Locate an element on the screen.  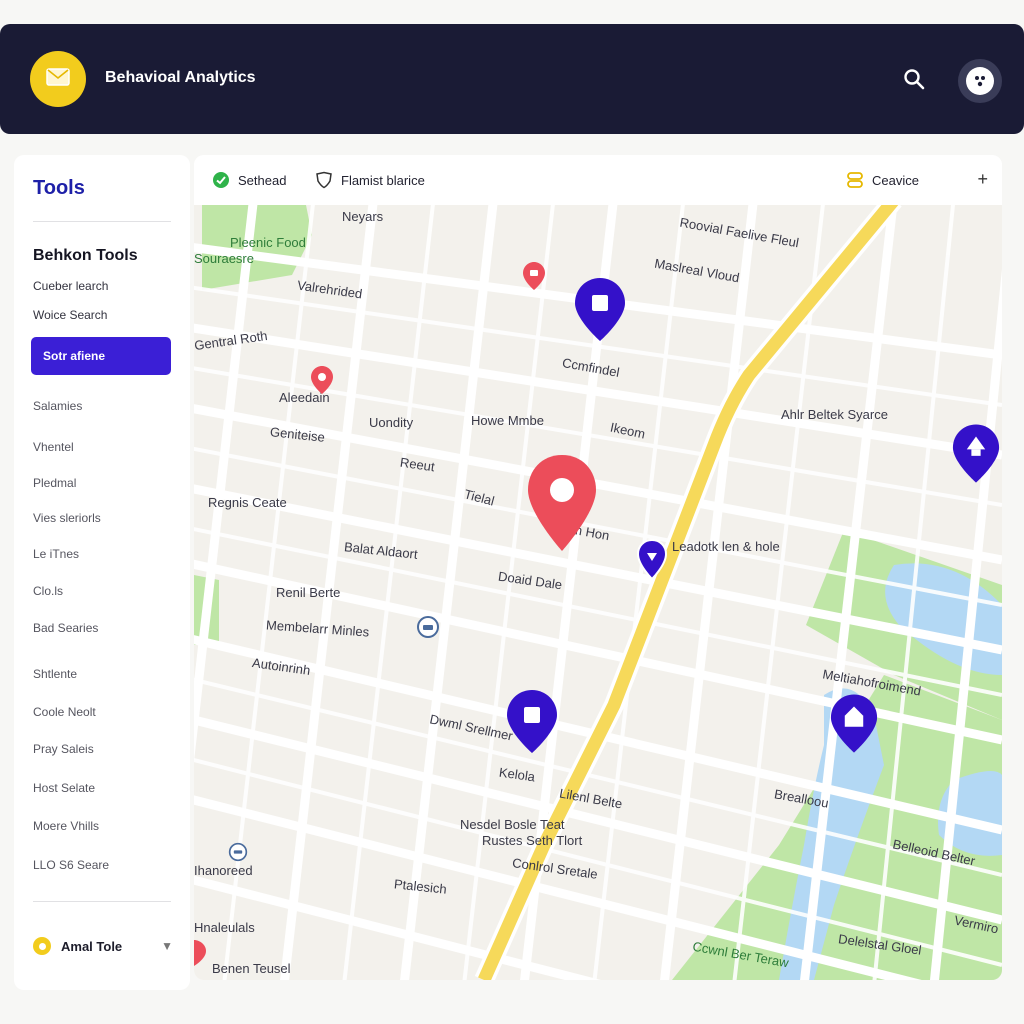
toolbar-item-flamist: Flamist blarice is located at coordinates (370, 180).